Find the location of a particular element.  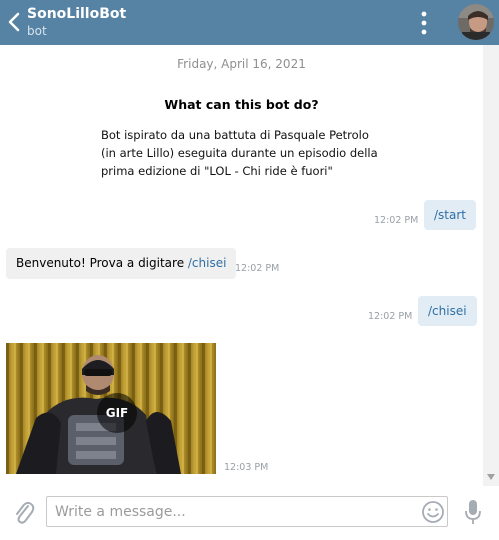

message-input is located at coordinates (247, 511).